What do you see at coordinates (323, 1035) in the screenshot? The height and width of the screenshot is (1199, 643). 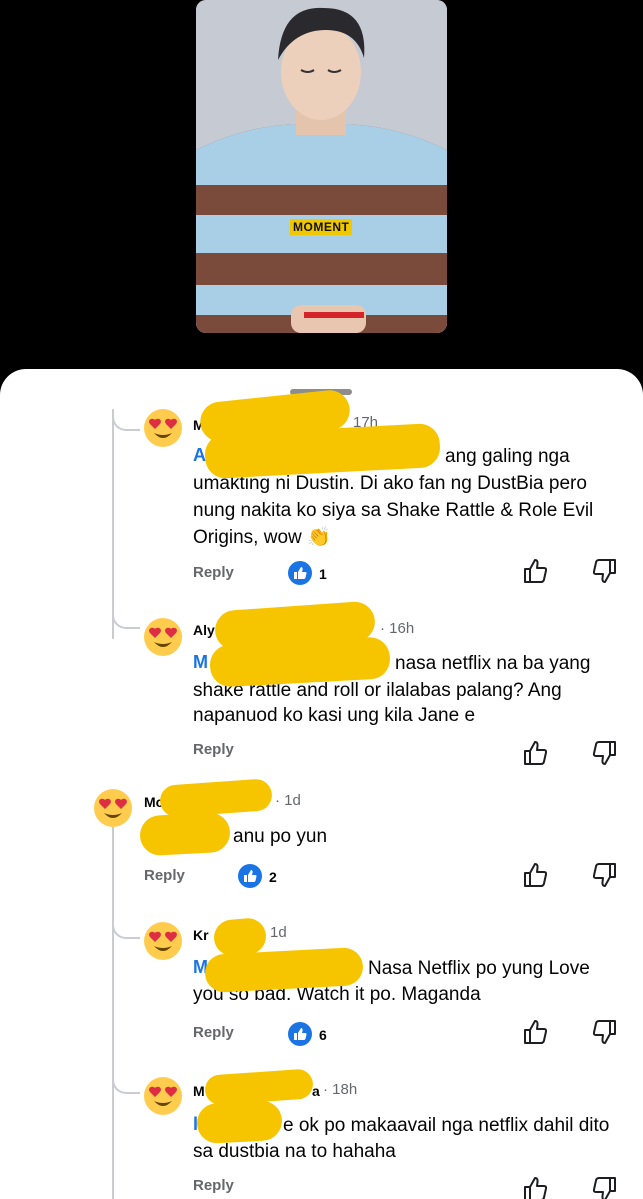 I see `like-count: 6` at bounding box center [323, 1035].